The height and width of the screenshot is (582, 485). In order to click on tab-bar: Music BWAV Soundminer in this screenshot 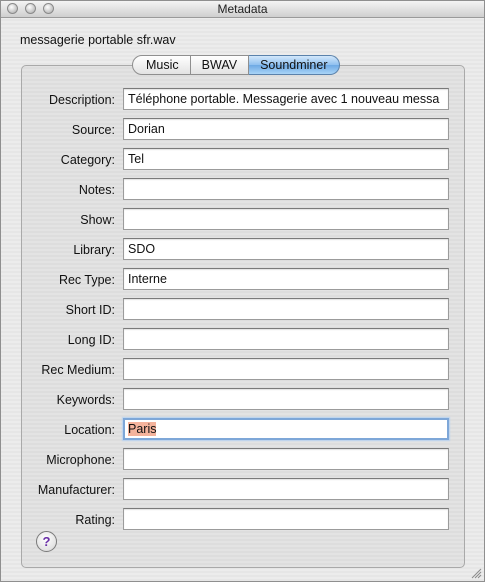, I will do `click(236, 65)`.